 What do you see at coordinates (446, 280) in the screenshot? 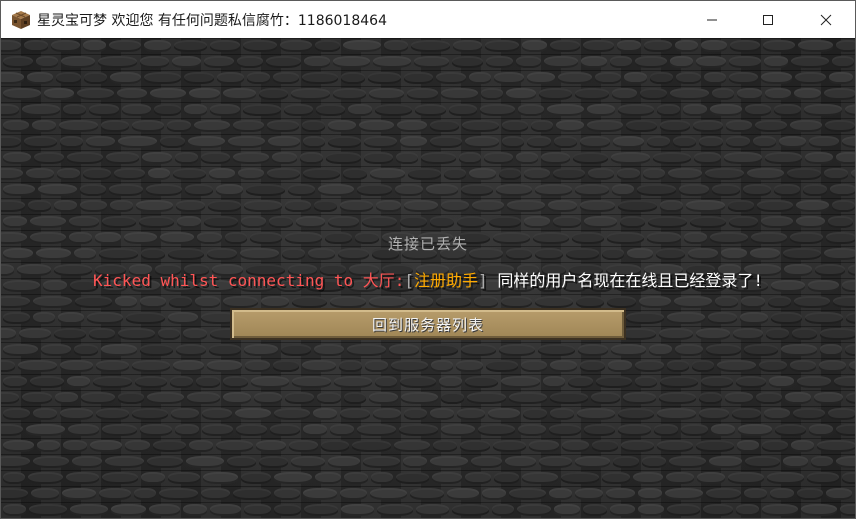
I see `kick-message-plugin: 注册助手` at bounding box center [446, 280].